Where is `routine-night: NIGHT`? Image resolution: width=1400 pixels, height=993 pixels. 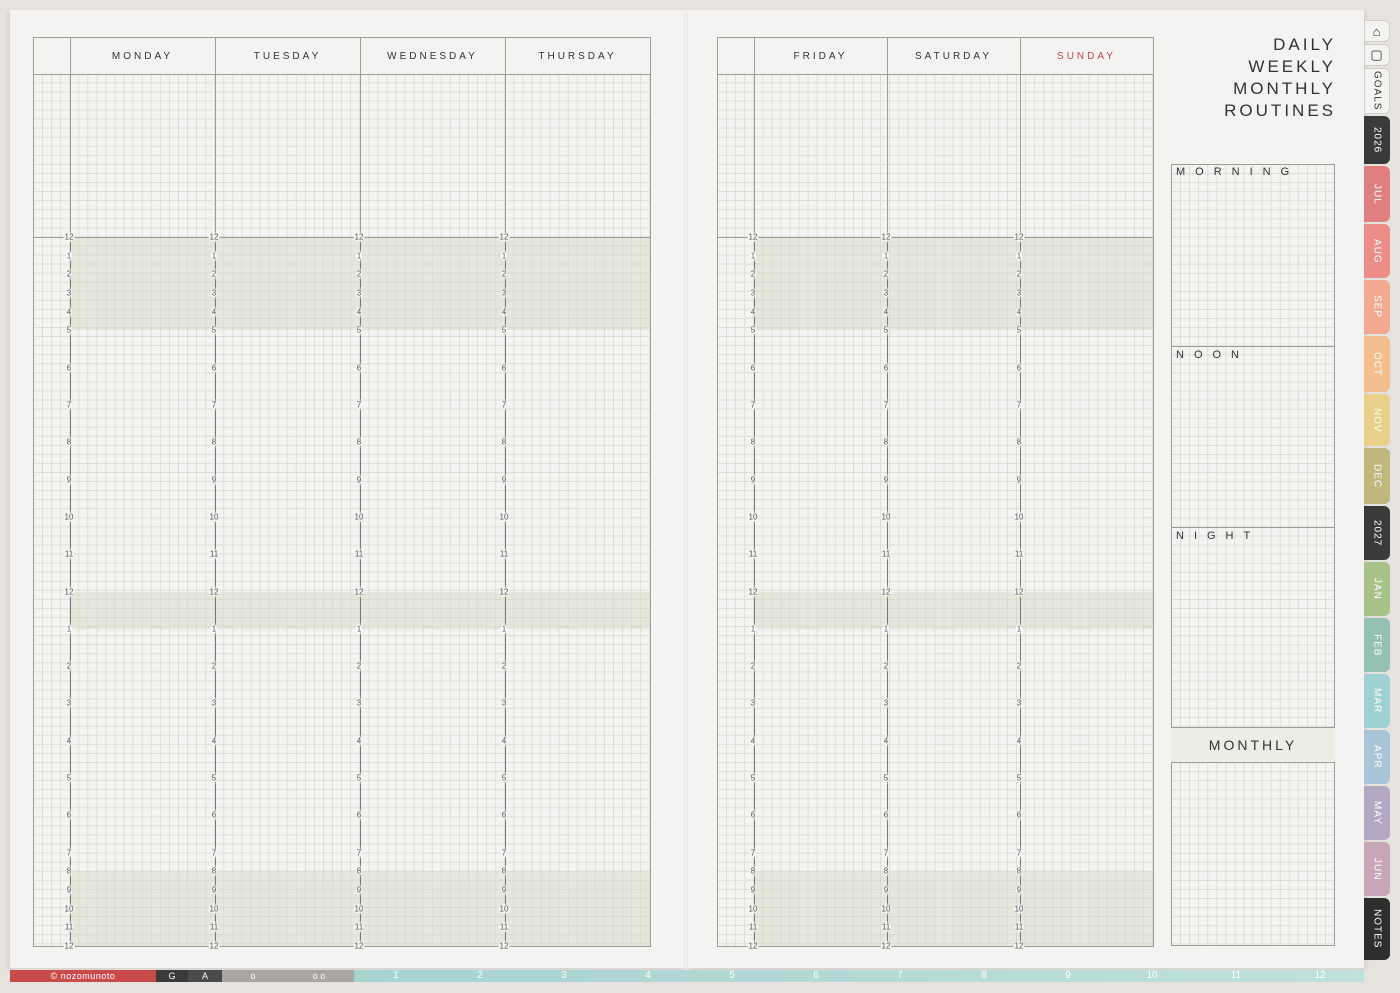
routine-night: NIGHT is located at coordinates (1253, 627).